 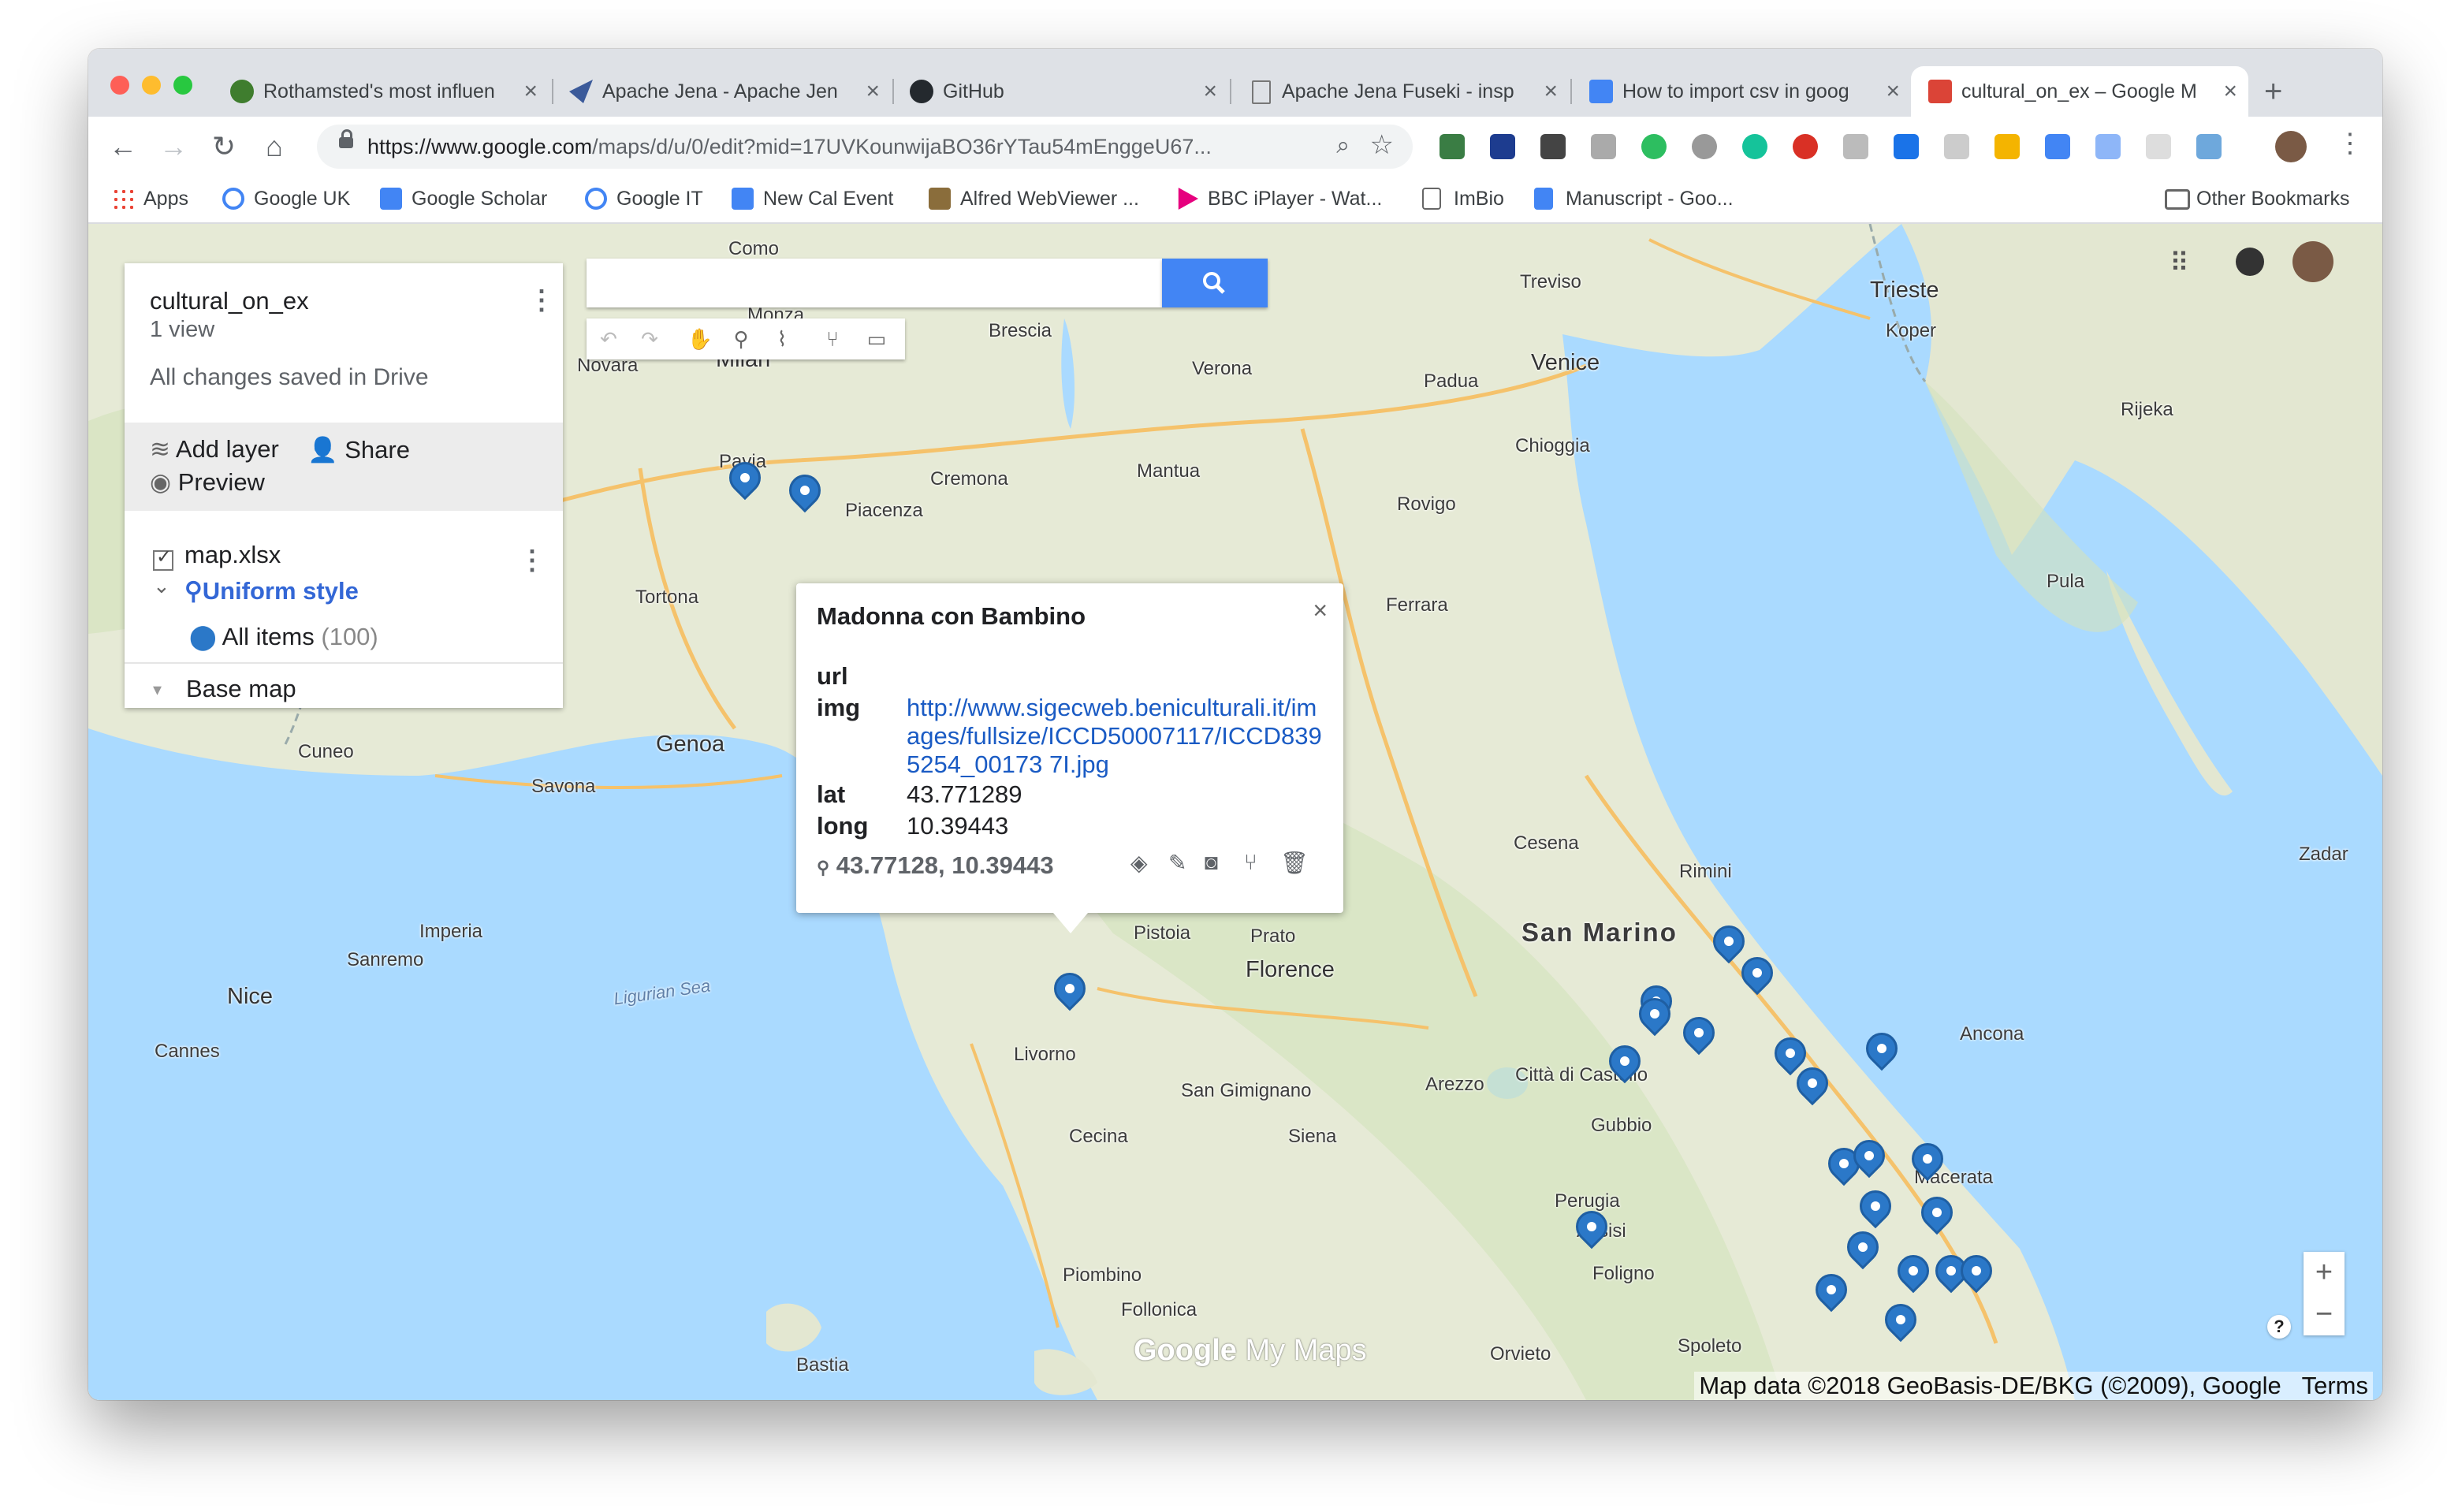 What do you see at coordinates (1553, 146) in the screenshot?
I see `pocket-icon` at bounding box center [1553, 146].